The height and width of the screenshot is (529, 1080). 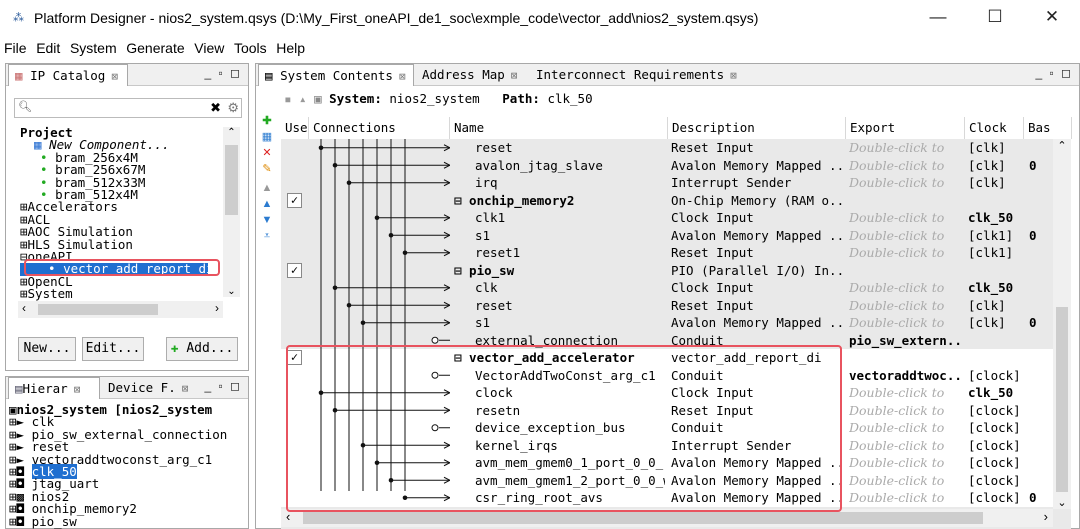 What do you see at coordinates (24, 293) in the screenshot?
I see `expand-icon: ⊞` at bounding box center [24, 293].